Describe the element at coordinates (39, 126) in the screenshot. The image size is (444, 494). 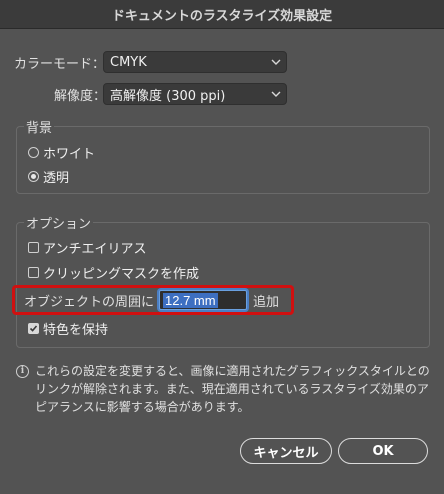
I see `background-title: 背景` at that location.